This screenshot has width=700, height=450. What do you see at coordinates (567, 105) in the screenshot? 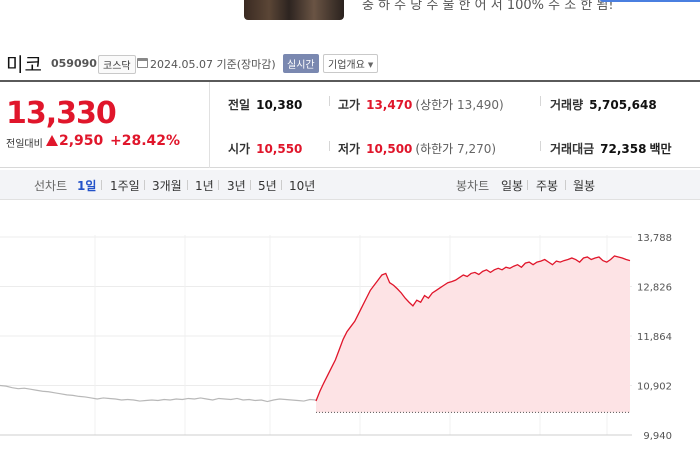
I see `volume-label: 거래량` at bounding box center [567, 105].